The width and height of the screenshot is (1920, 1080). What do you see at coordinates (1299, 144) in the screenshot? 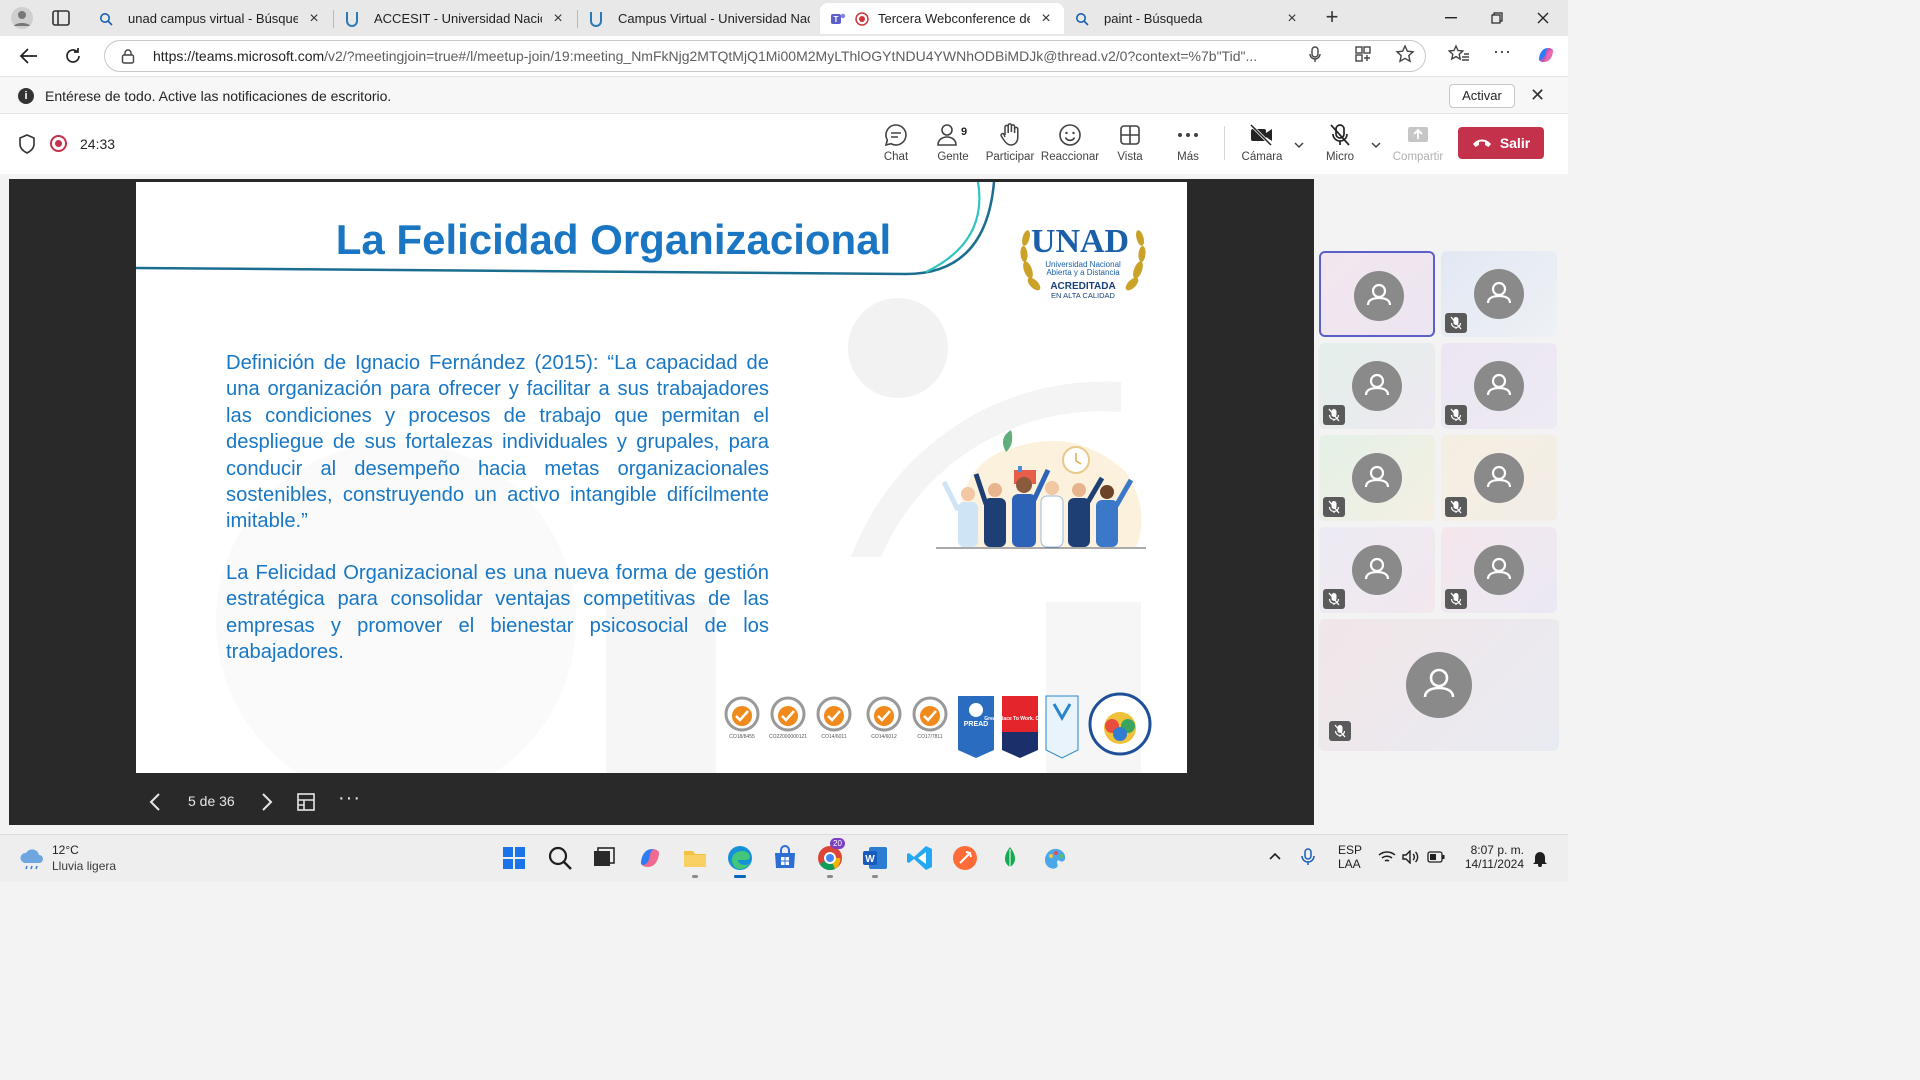
I see `camera-options-chevron-icon` at bounding box center [1299, 144].